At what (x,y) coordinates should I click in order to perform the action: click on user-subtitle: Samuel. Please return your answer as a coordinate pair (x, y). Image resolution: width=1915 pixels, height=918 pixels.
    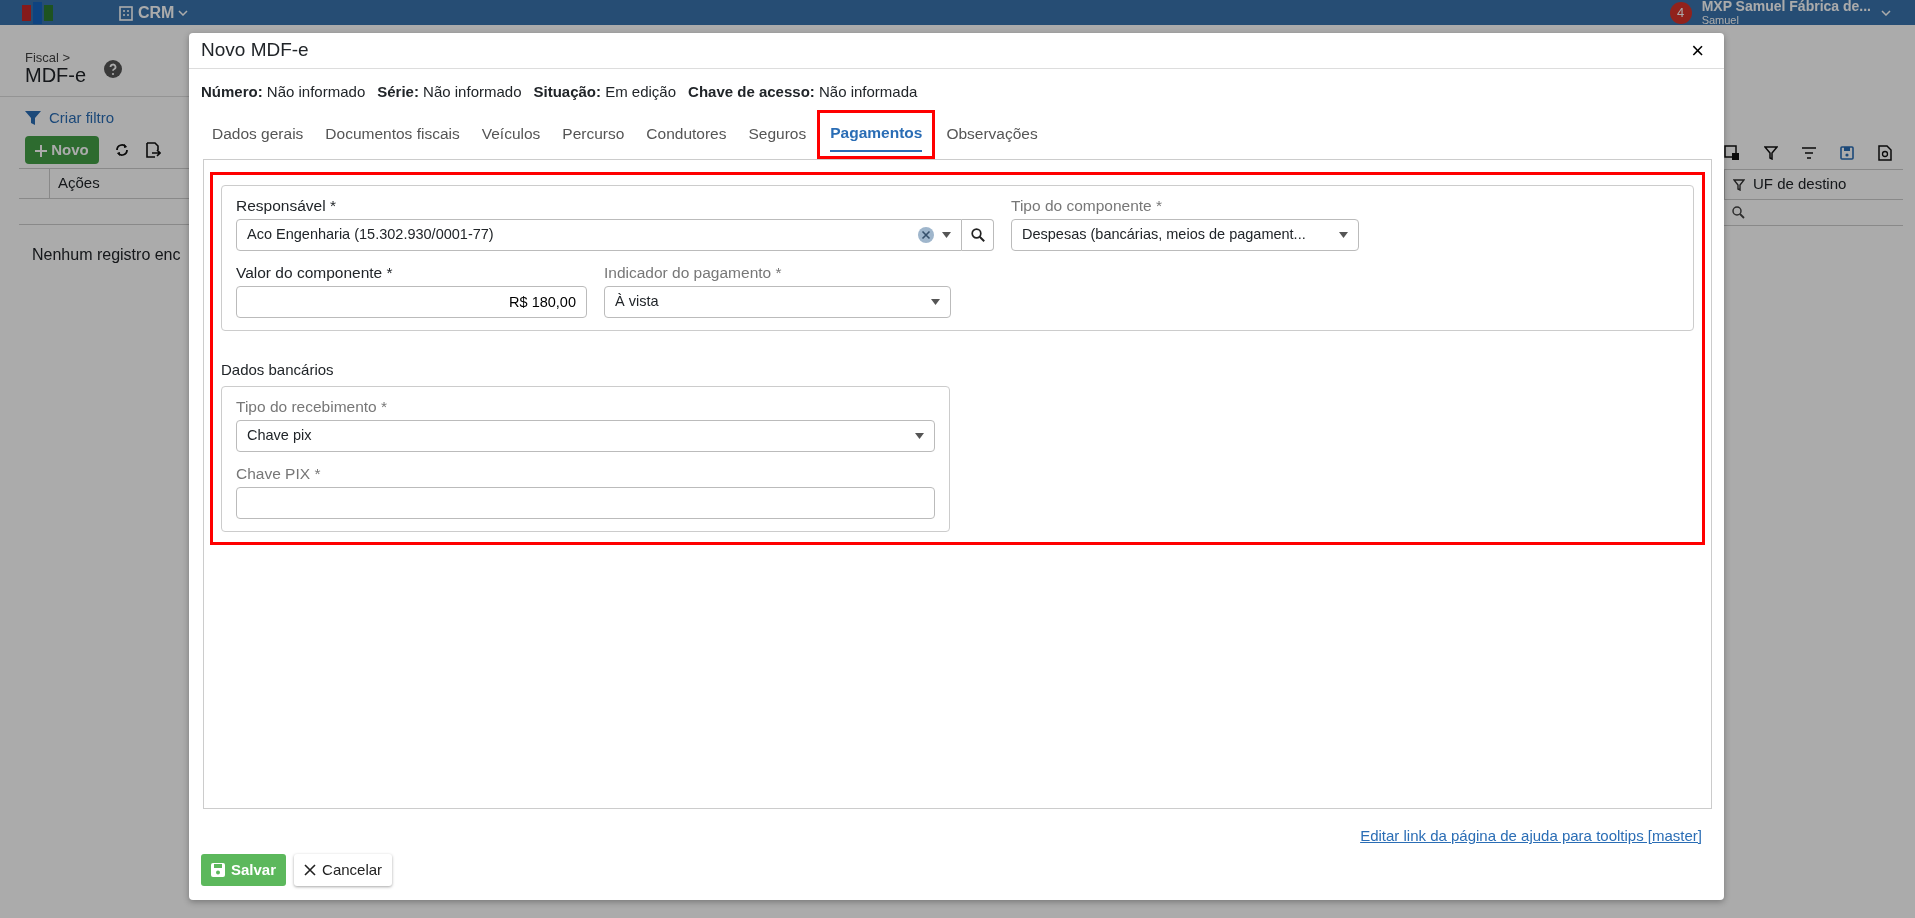
    Looking at the image, I should click on (1720, 20).